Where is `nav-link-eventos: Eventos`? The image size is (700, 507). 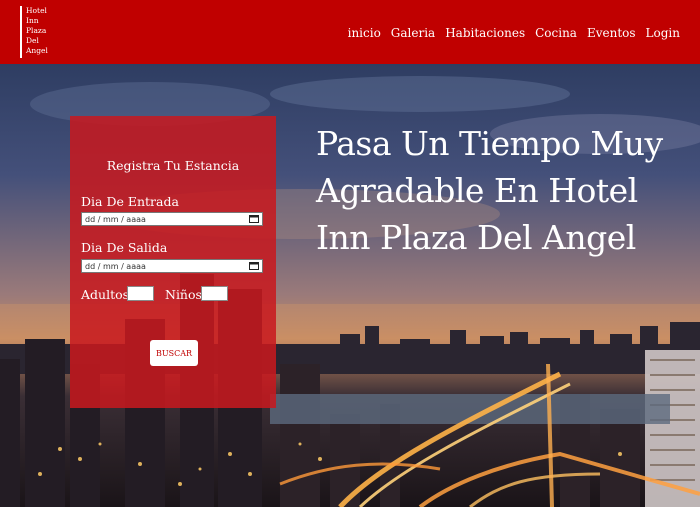 nav-link-eventos: Eventos is located at coordinates (611, 33).